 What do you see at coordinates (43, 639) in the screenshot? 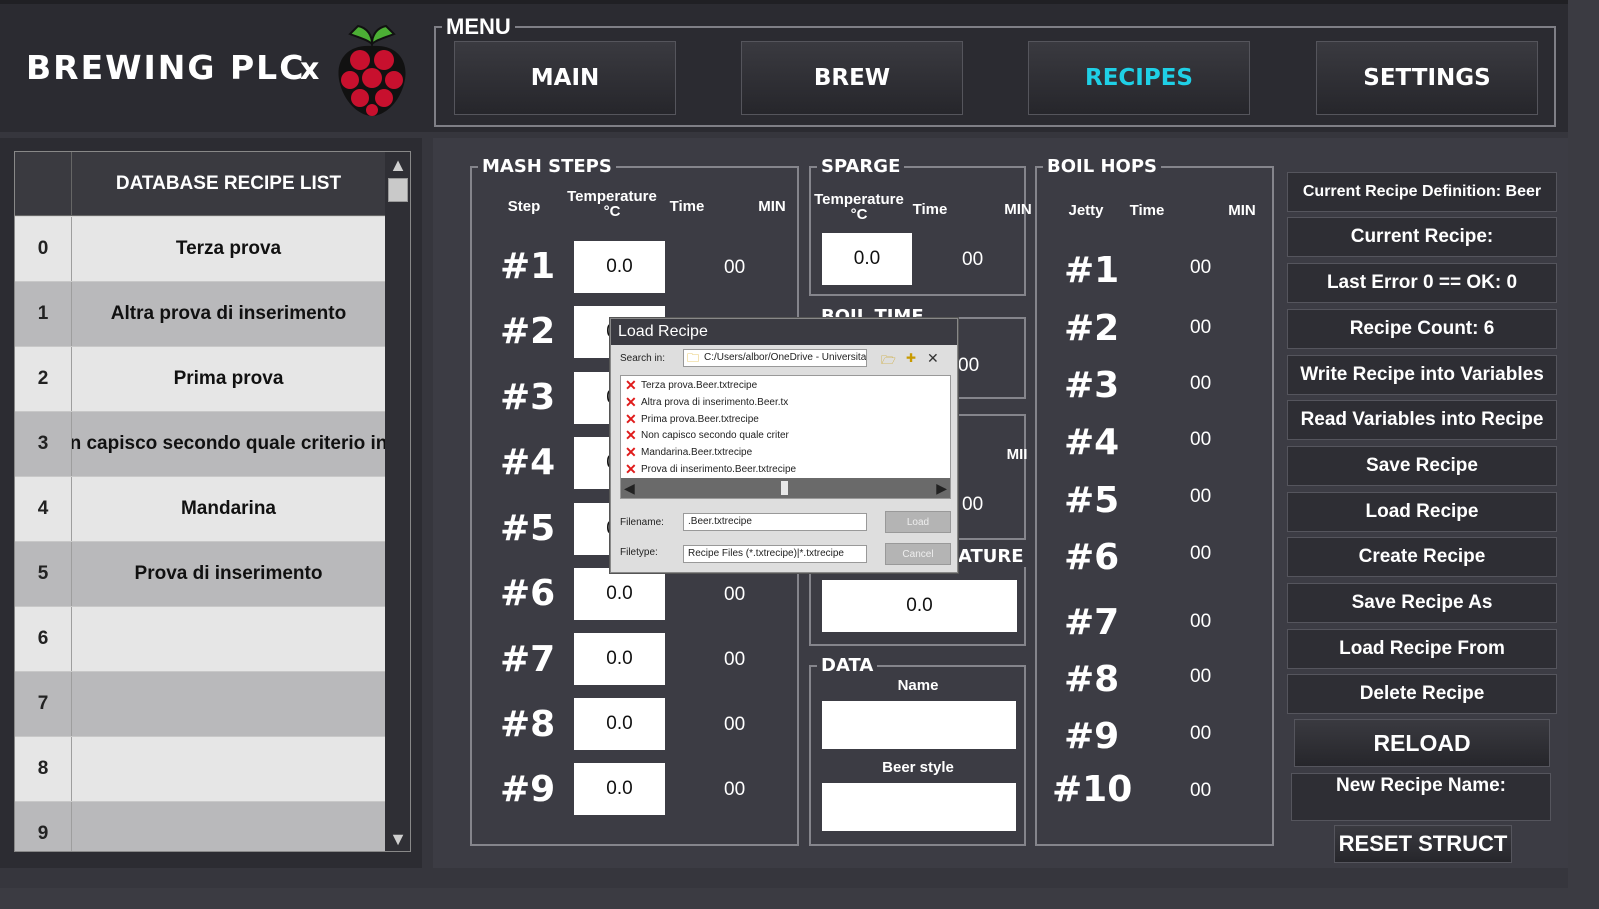
I see `row-index: 6` at bounding box center [43, 639].